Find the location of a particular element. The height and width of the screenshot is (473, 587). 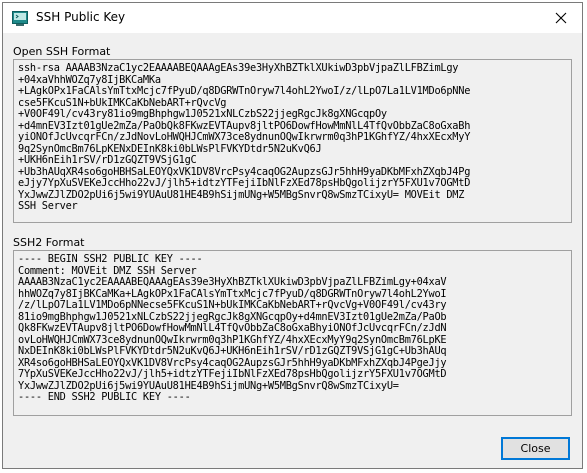

title-bar: SSH Public Key is located at coordinates (292, 18).